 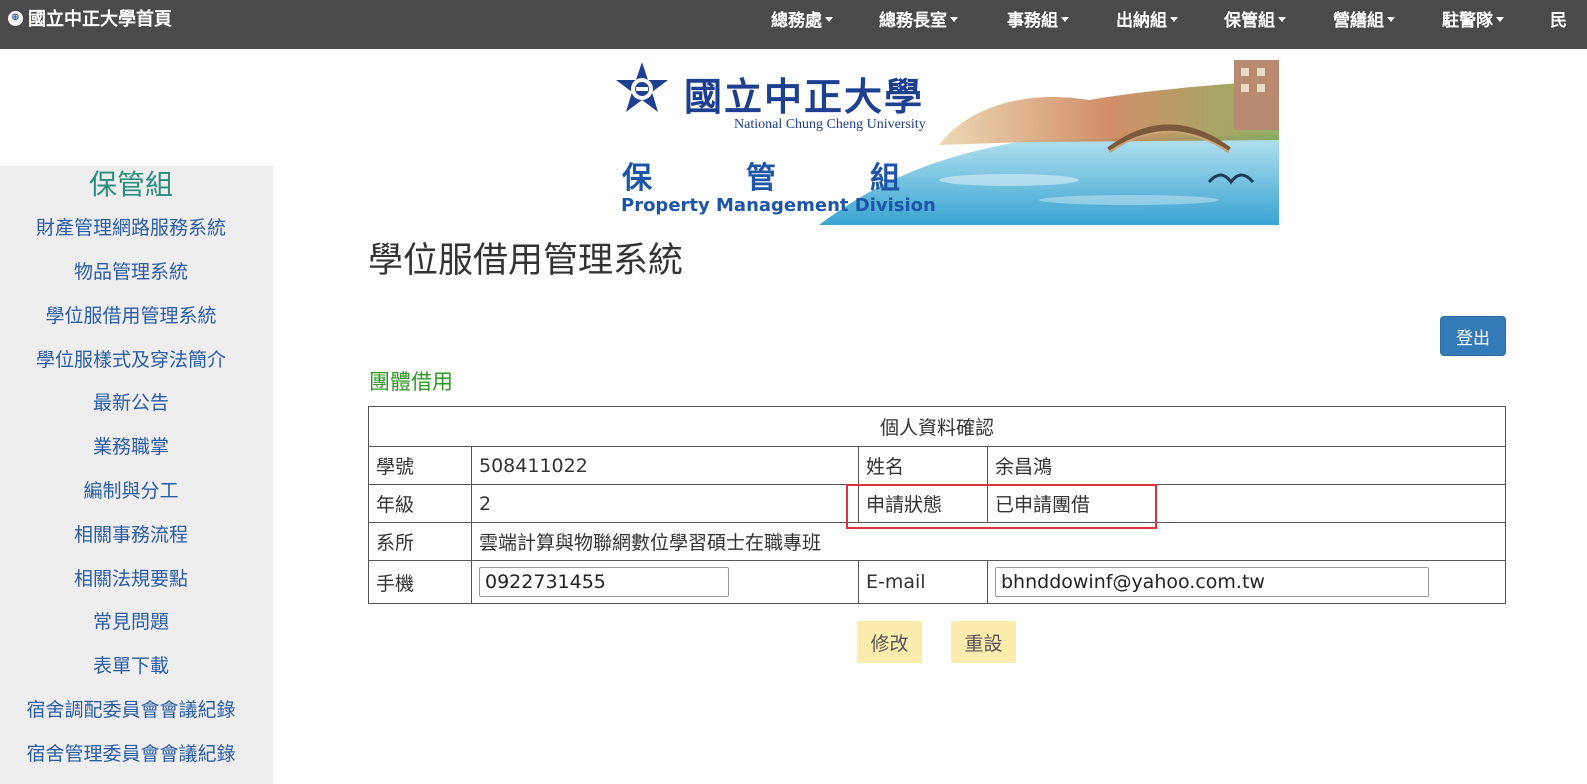 What do you see at coordinates (131, 579) in the screenshot?
I see `sidebar-item-regulations: 相關法規要點` at bounding box center [131, 579].